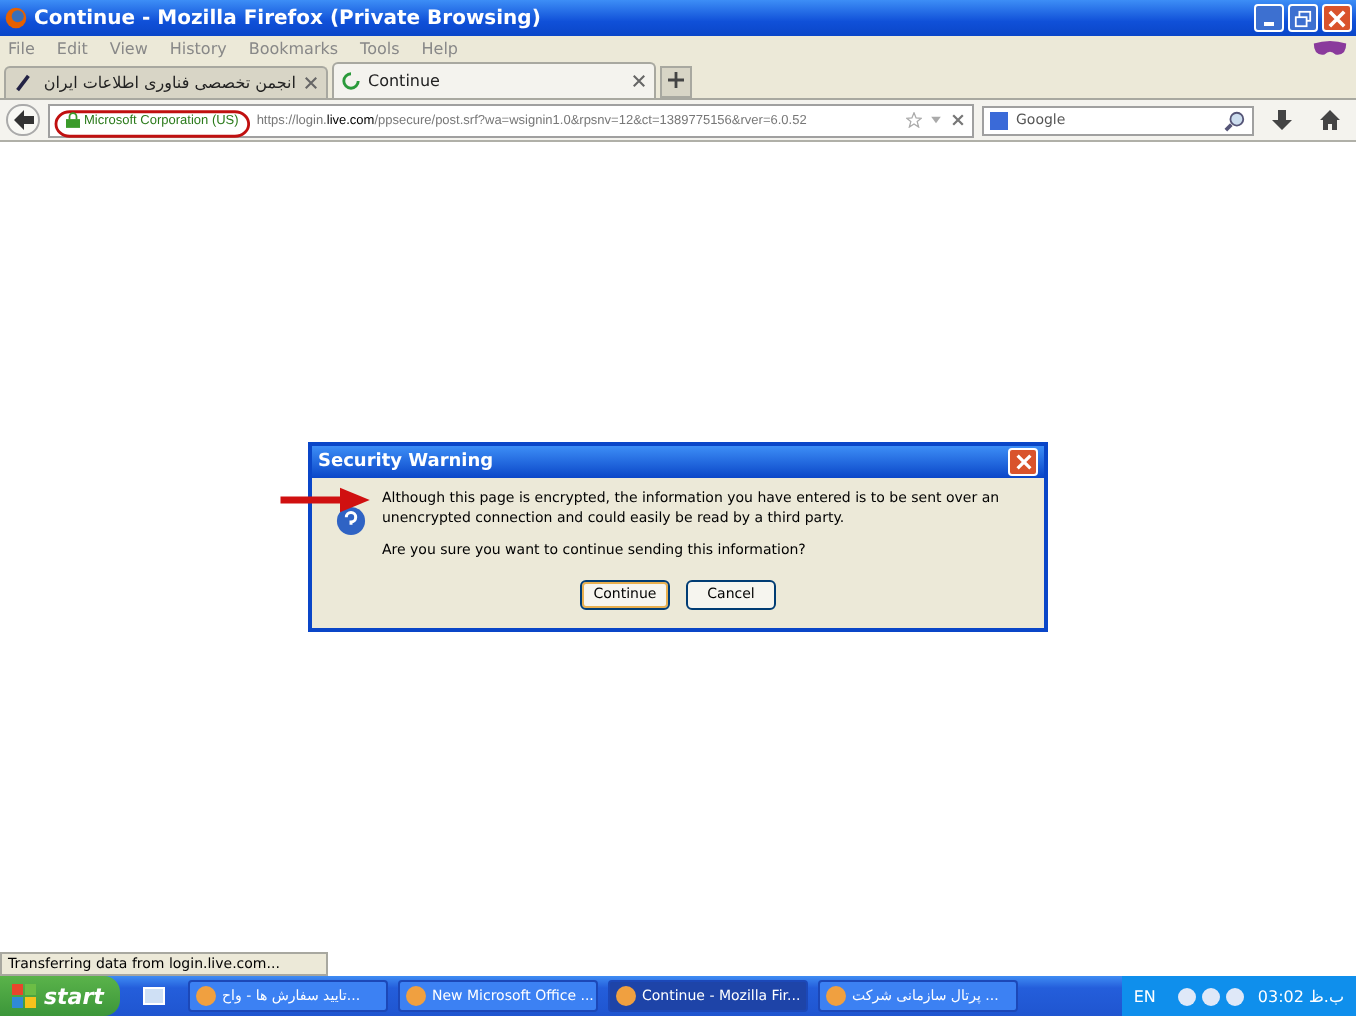 This screenshot has width=1356, height=1016. What do you see at coordinates (494, 80) in the screenshot?
I see `browser-tab: Continue` at bounding box center [494, 80].